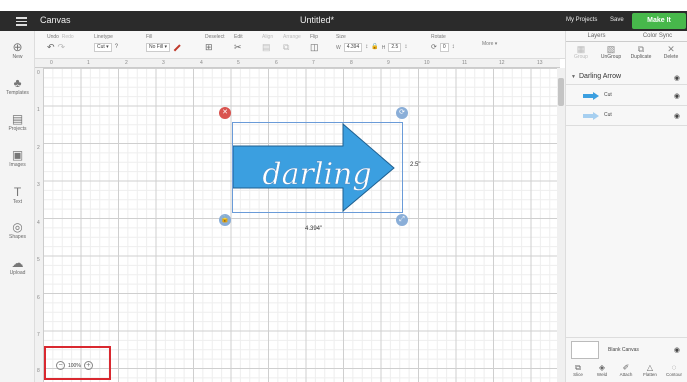 Image resolution: width=687 pixels, height=382 pixels. What do you see at coordinates (353, 47) in the screenshot?
I see `width-input: 4.394` at bounding box center [353, 47].